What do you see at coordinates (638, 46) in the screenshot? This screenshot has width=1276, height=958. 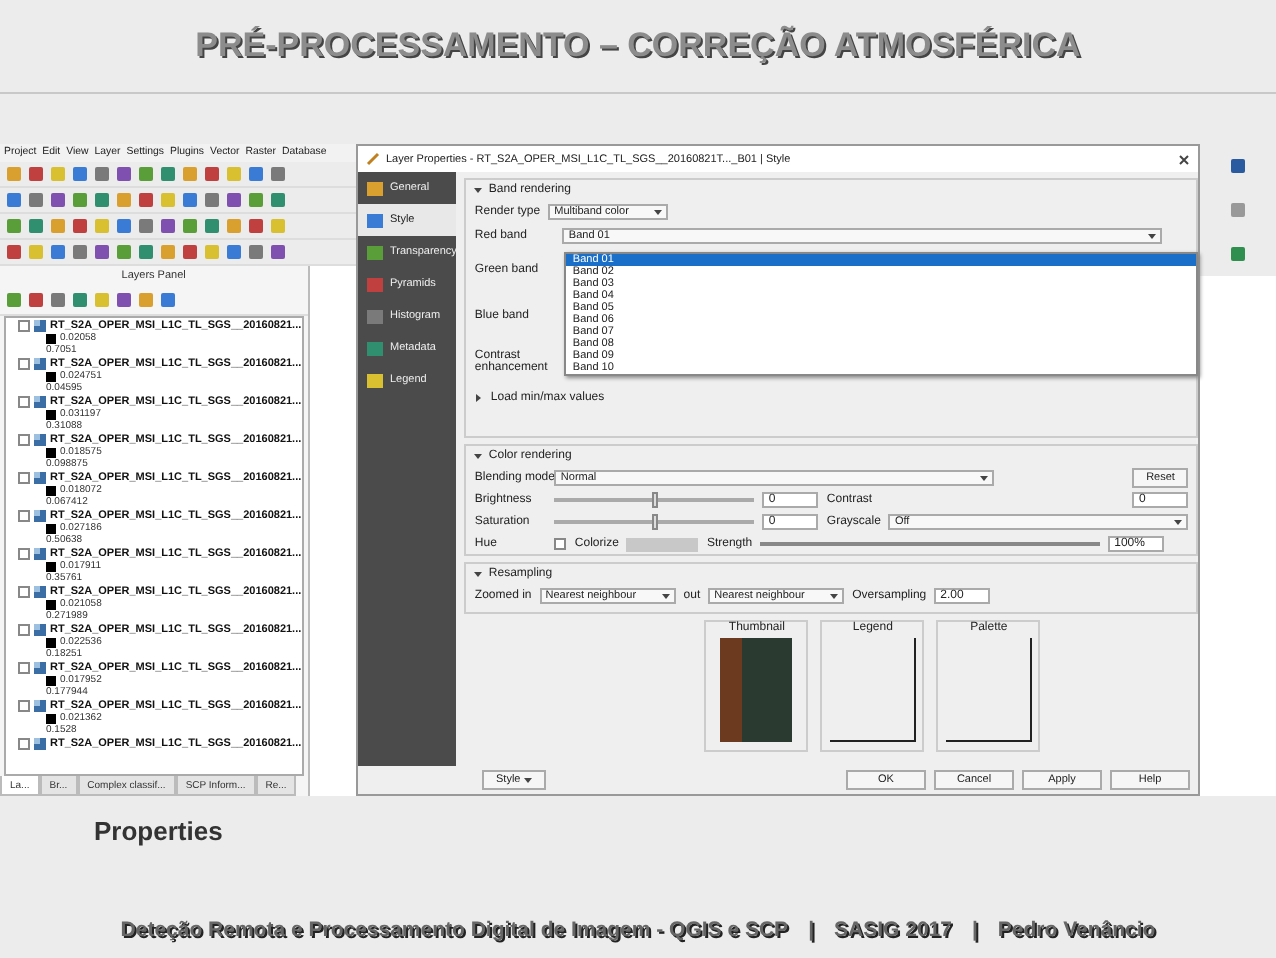 I see `slide-title: PRÉ-PROCESSAMENTO – CORREÇÃO ATMOSFÉRICA` at bounding box center [638, 46].